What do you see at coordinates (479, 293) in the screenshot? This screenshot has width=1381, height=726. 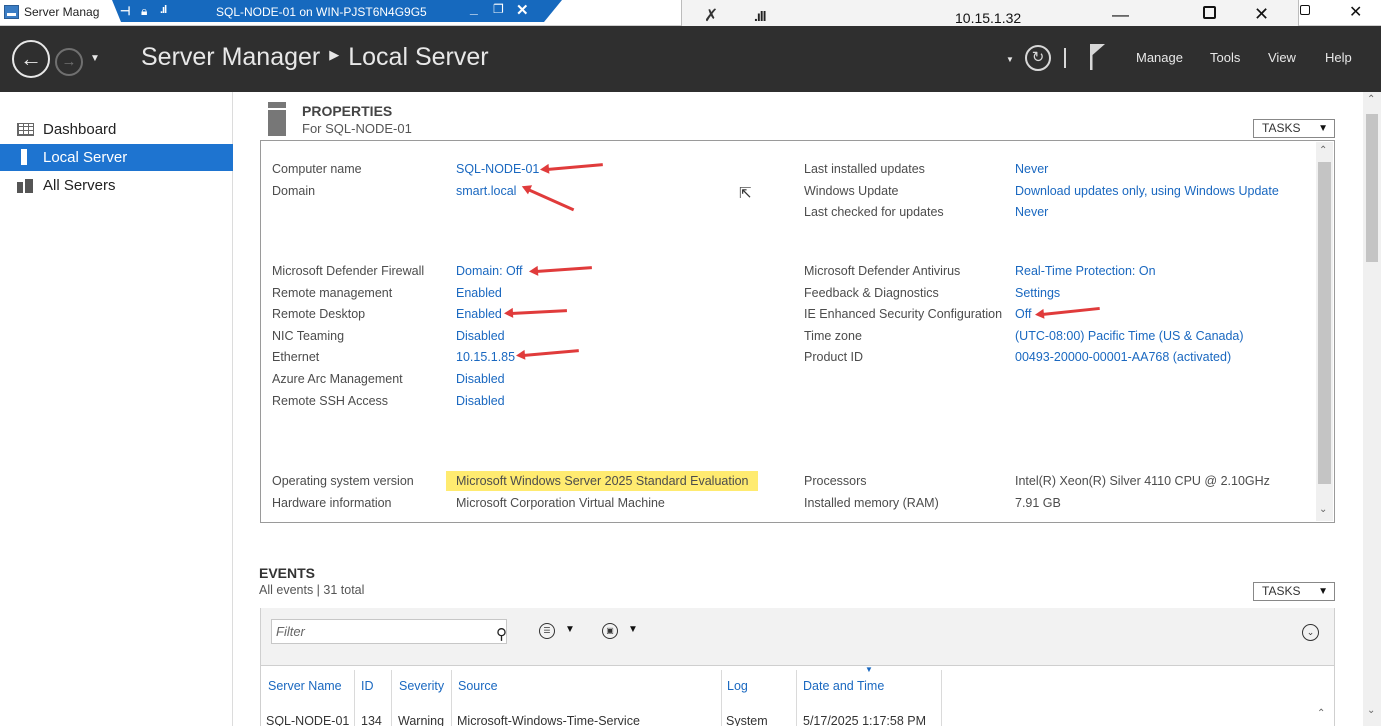 I see `remote-management-link: Enabled` at bounding box center [479, 293].